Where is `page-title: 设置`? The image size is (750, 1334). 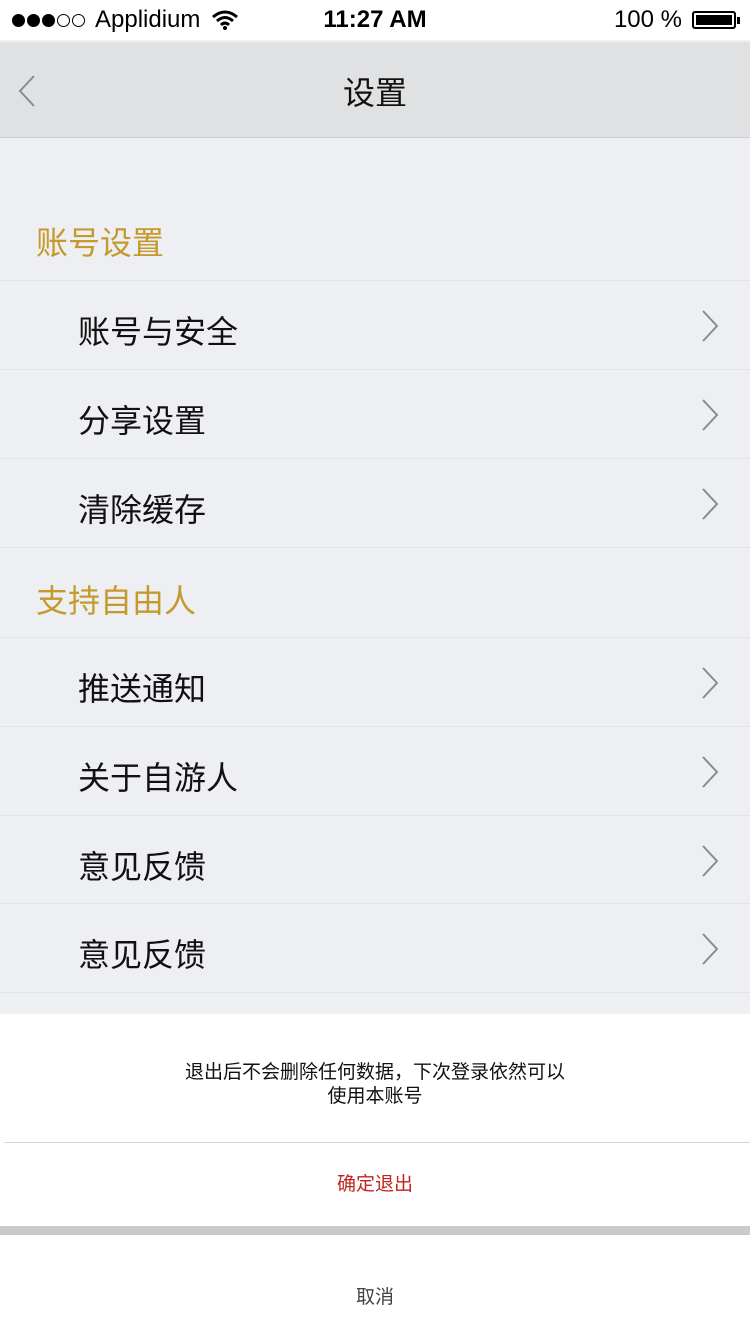
page-title: 设置 is located at coordinates (374, 93).